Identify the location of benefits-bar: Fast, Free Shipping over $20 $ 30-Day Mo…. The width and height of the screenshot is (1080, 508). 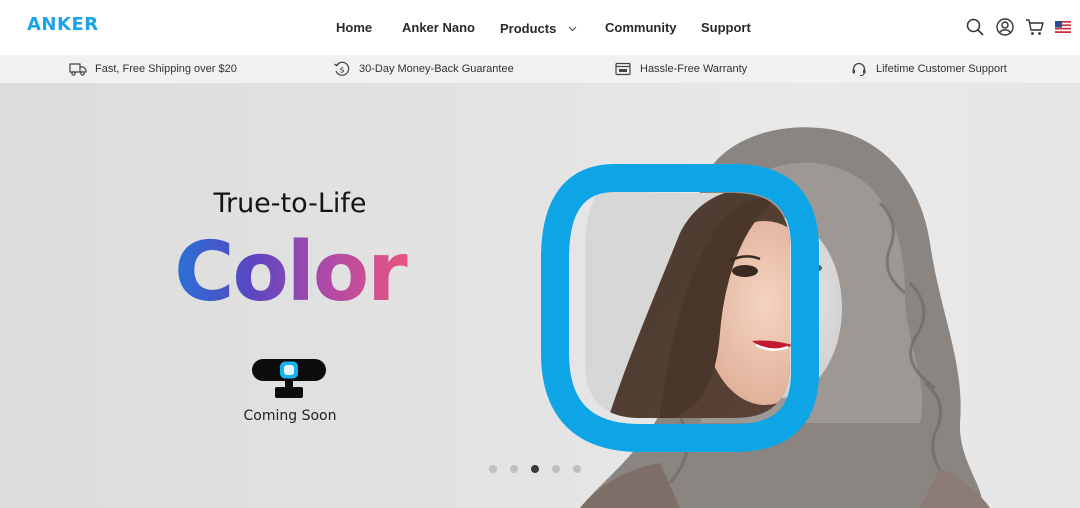
(540, 69).